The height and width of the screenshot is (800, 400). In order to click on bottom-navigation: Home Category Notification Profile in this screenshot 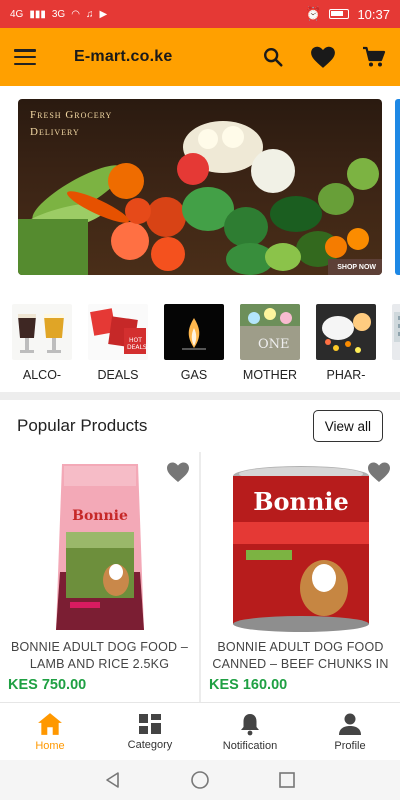, I will do `click(200, 731)`.